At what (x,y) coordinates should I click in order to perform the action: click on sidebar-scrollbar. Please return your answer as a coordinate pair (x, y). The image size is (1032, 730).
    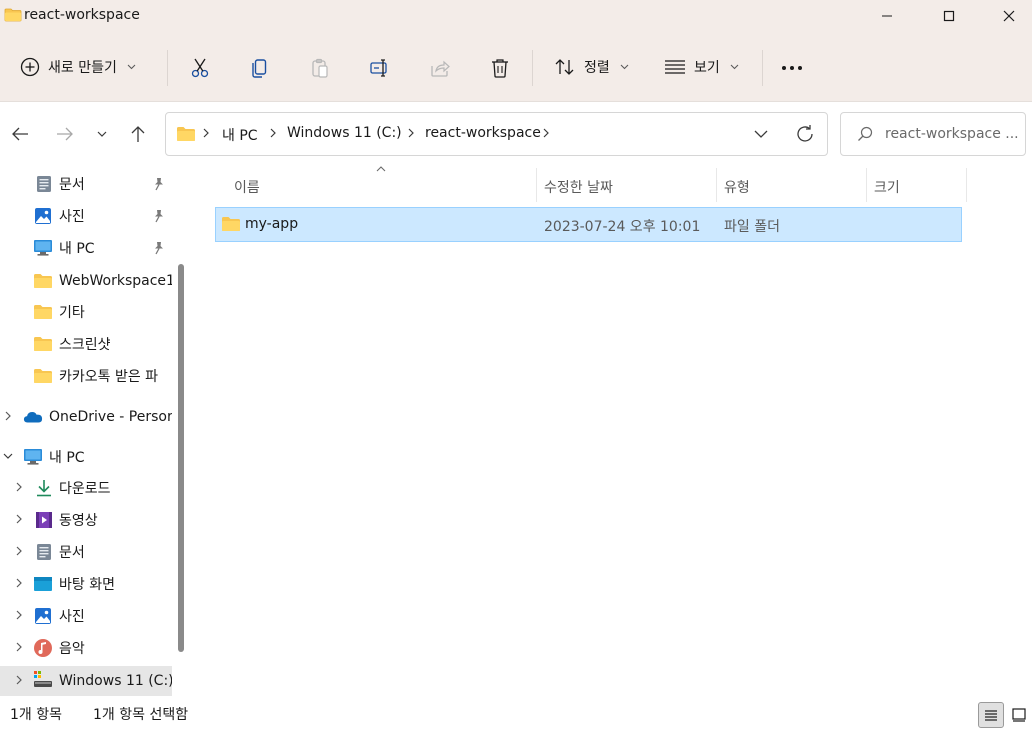
    Looking at the image, I should click on (181, 458).